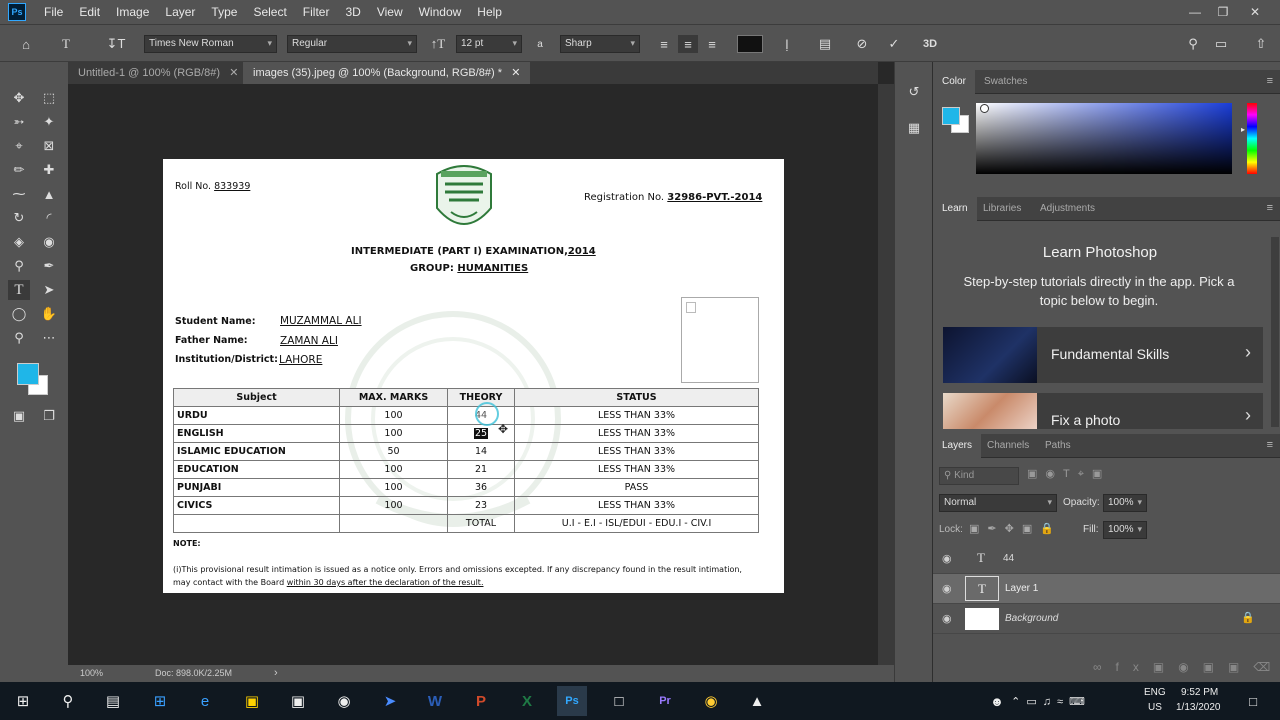 This screenshot has width=1280, height=720. Describe the element at coordinates (894, 44) in the screenshot. I see `commit-edit-icon: ✓` at that location.